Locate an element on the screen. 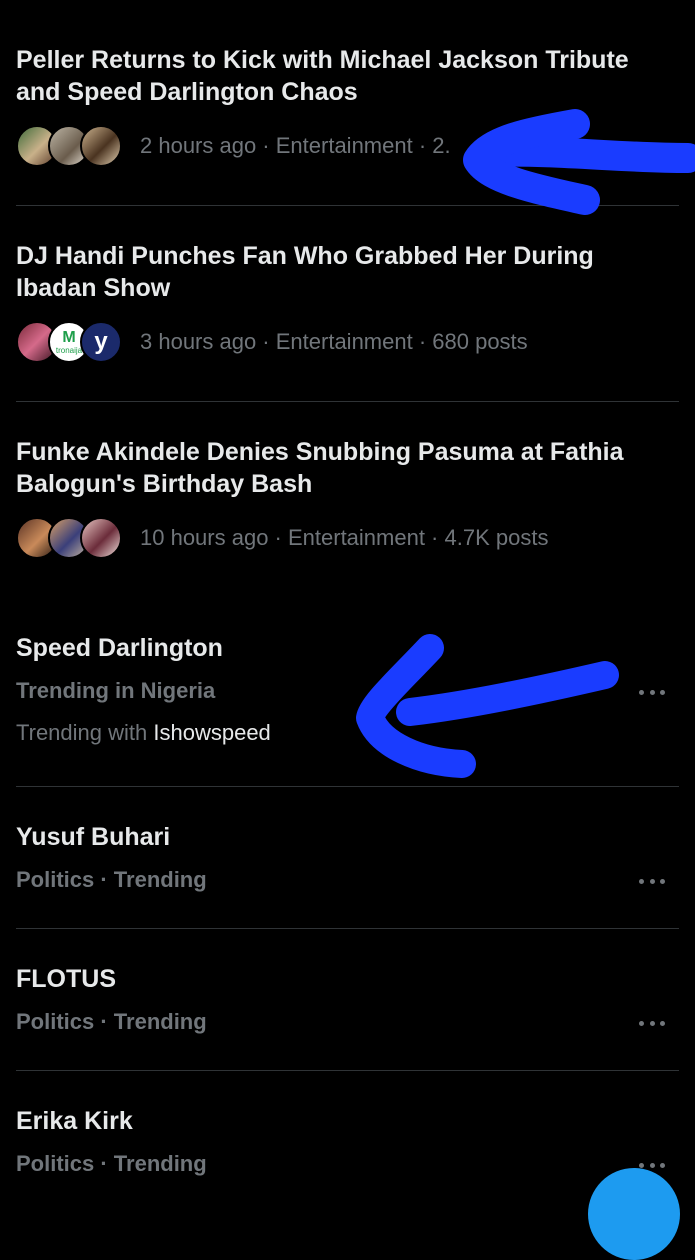 This screenshot has width=695, height=1260. trend-title: Yusuf Buhari is located at coordinates (93, 837).